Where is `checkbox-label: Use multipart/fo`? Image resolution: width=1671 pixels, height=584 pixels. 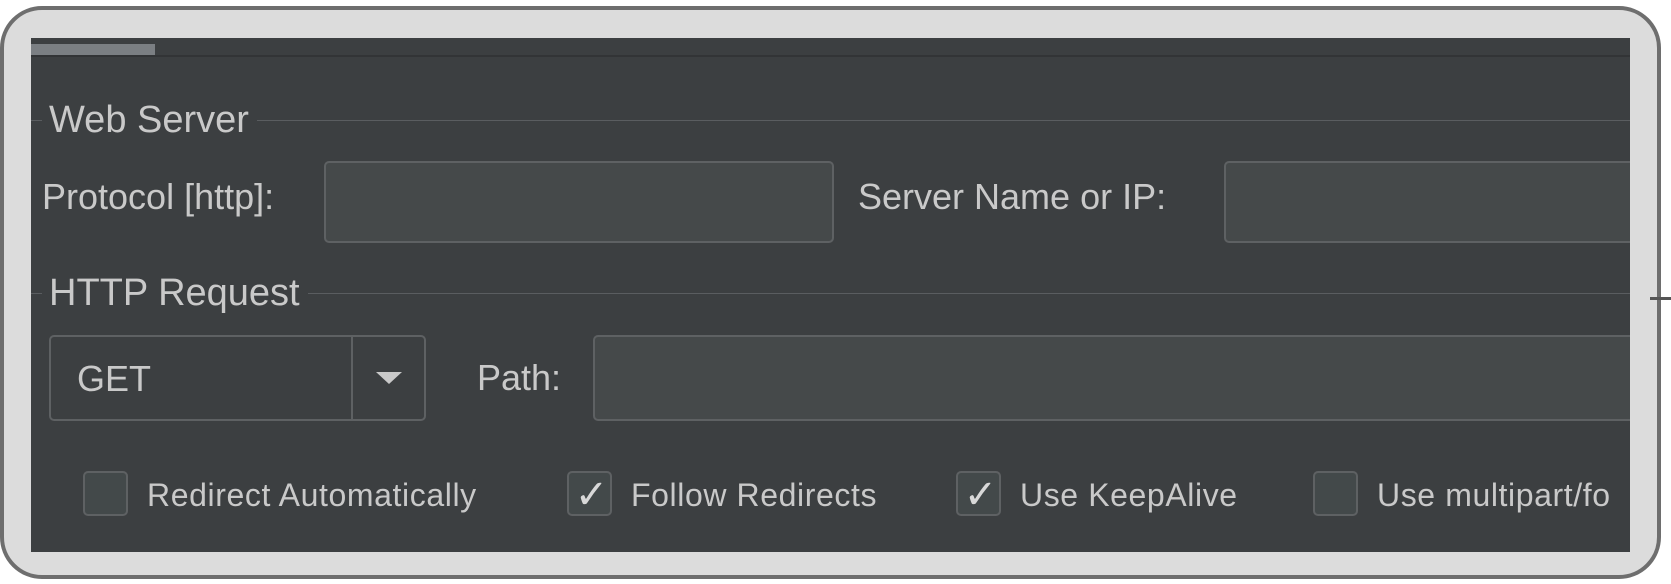
checkbox-label: Use multipart/fo is located at coordinates (1494, 495).